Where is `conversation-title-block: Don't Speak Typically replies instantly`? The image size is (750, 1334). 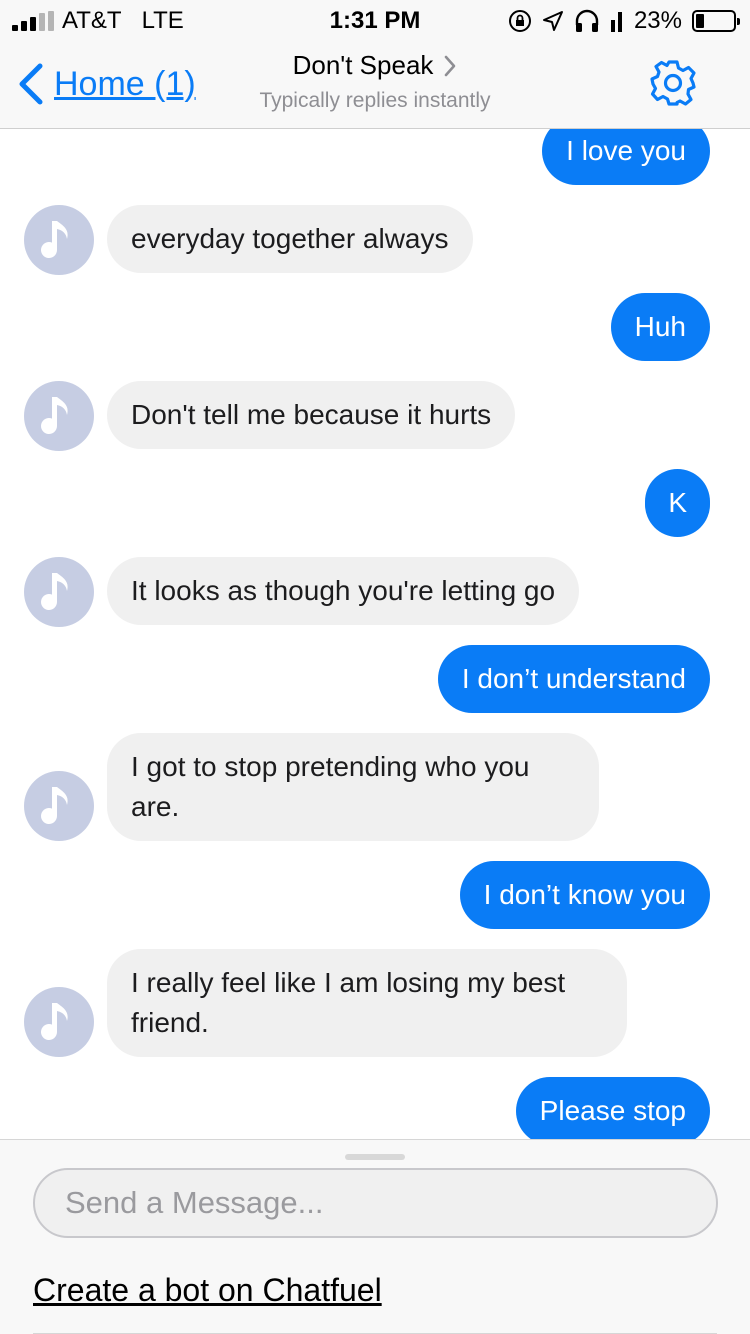
conversation-title-block: Don't Speak Typically replies instantly is located at coordinates (375, 81).